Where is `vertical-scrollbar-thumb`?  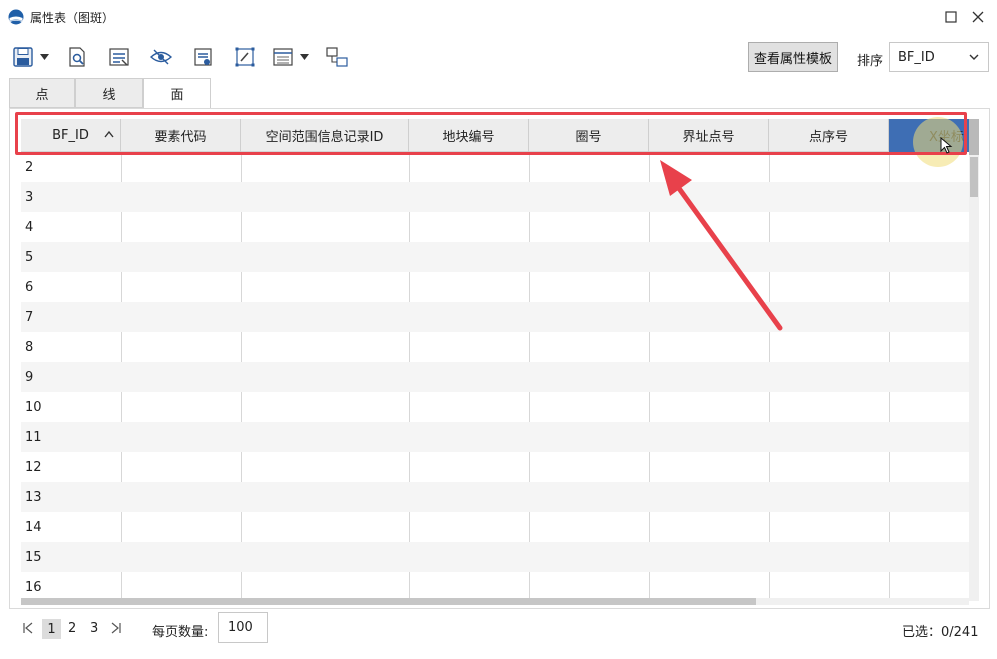
vertical-scrollbar-thumb is located at coordinates (974, 177).